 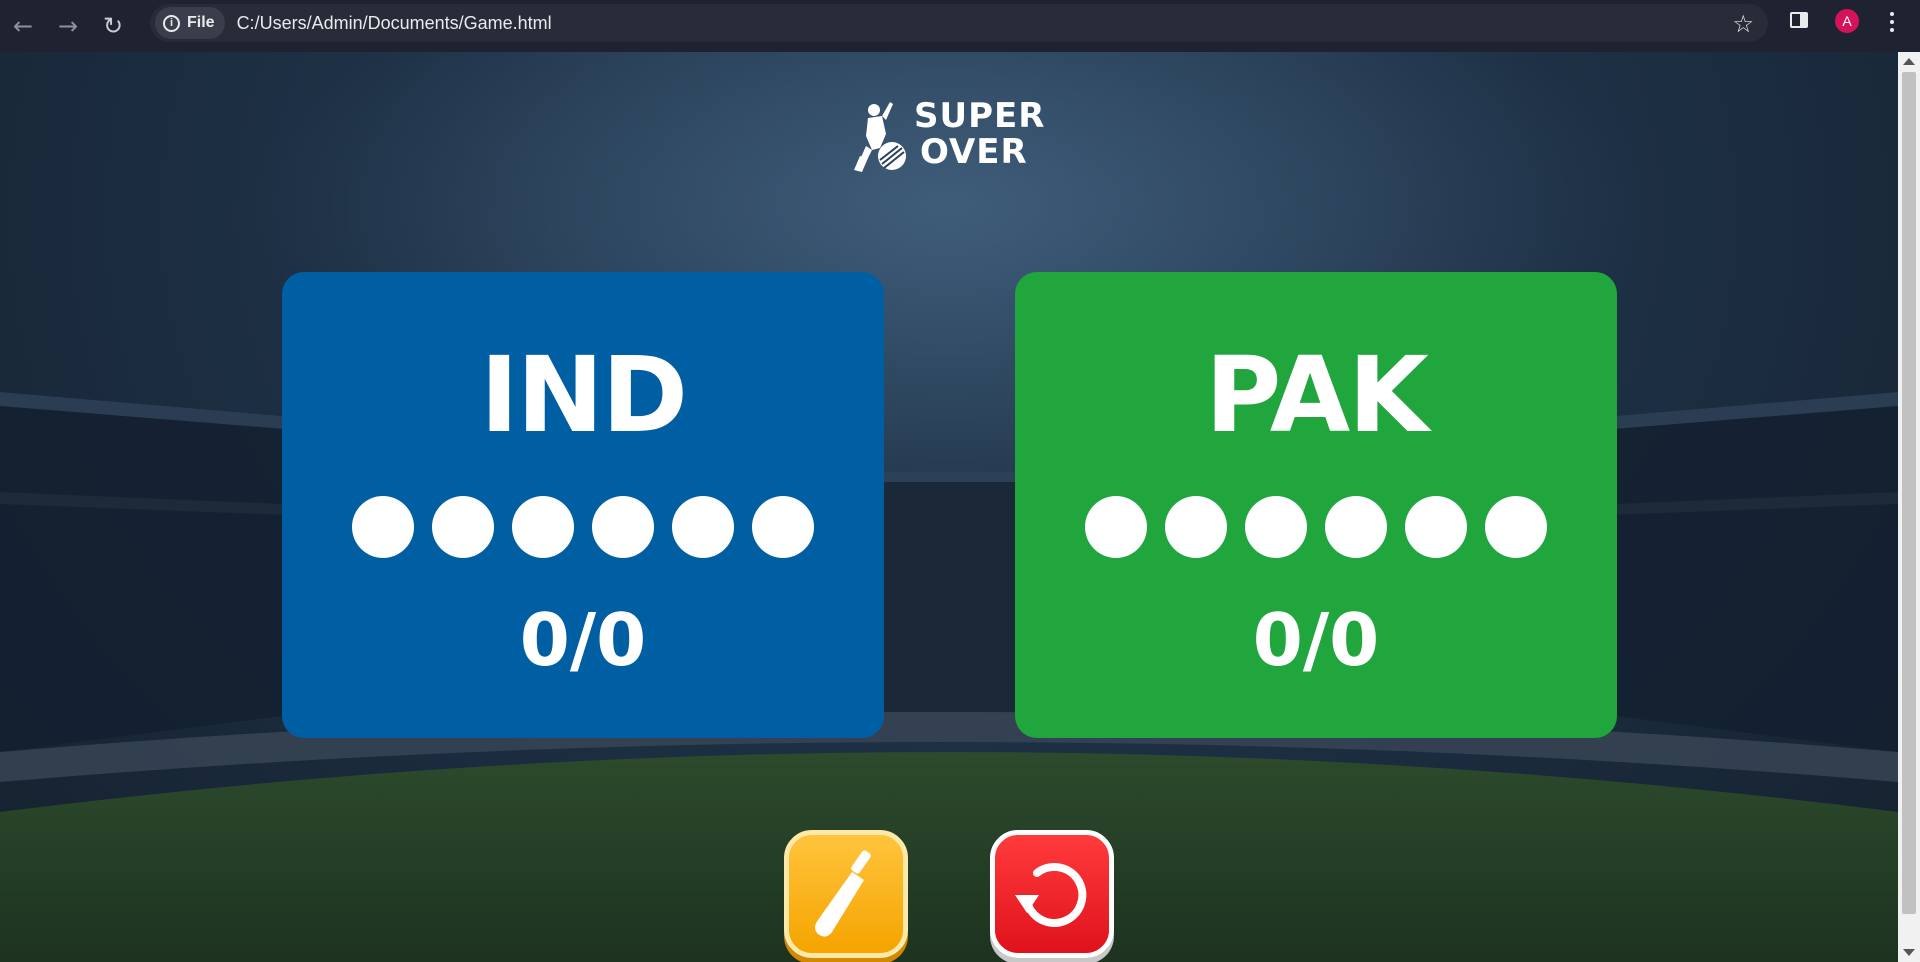 What do you see at coordinates (843, 893) in the screenshot?
I see `cricket-bat-icon` at bounding box center [843, 893].